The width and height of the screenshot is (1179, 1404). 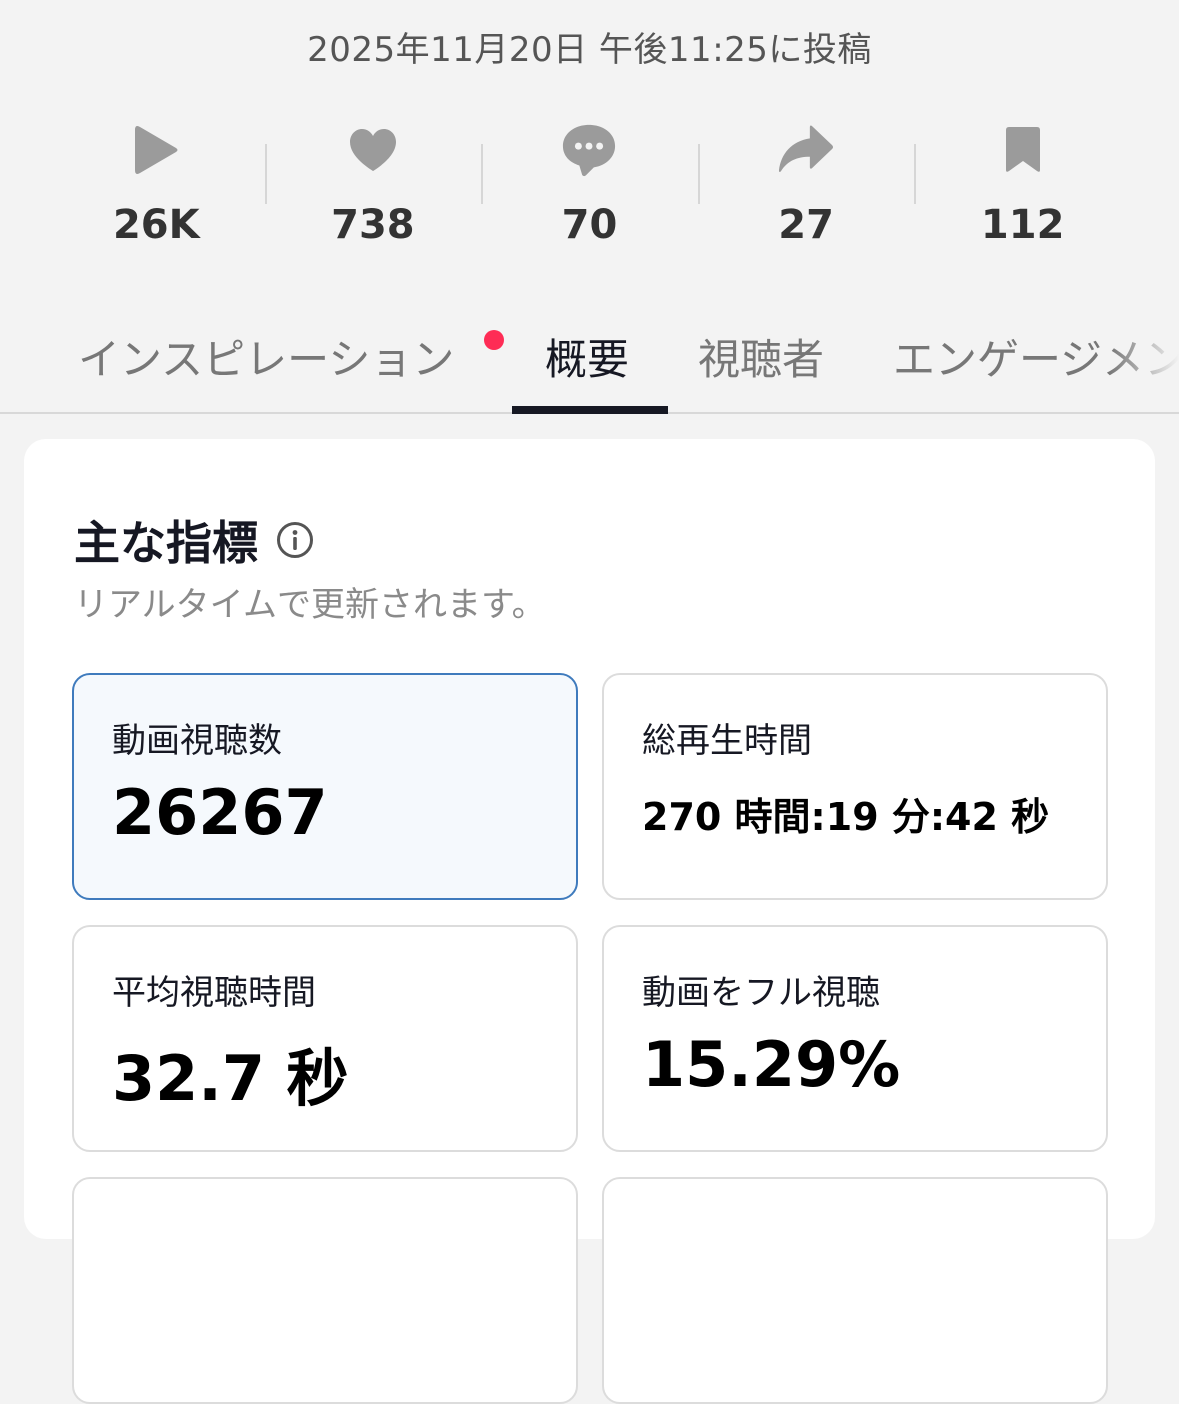 What do you see at coordinates (266, 356) in the screenshot?
I see `tab-inspiration: インスピレーション` at bounding box center [266, 356].